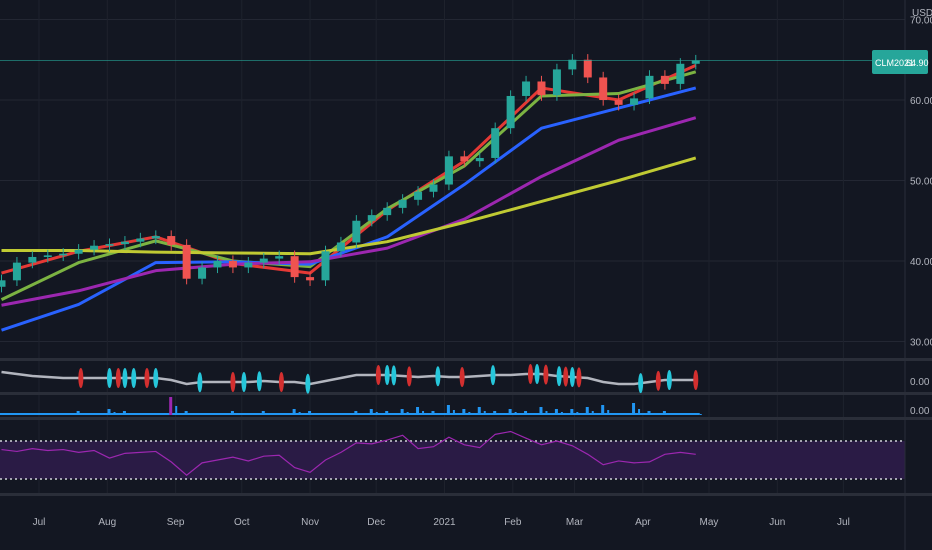 This screenshot has width=932, height=550. I want to click on time-tick-label: Nov, so click(310, 522).